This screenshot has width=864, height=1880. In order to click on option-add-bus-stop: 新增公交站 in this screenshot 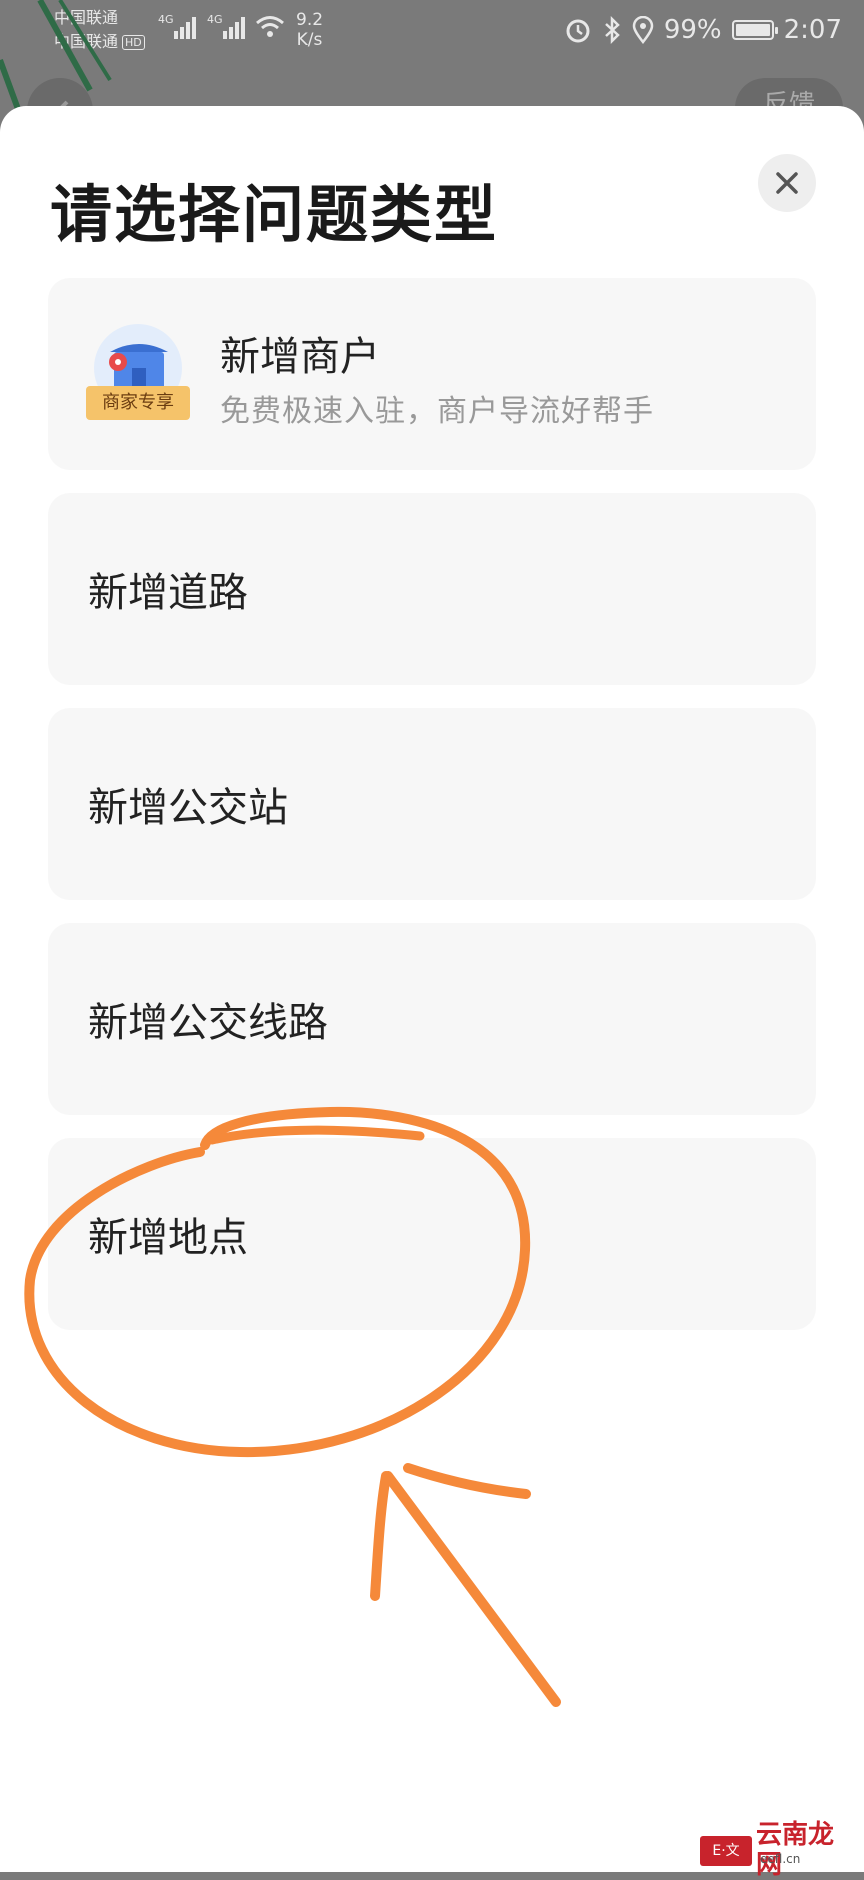, I will do `click(432, 804)`.